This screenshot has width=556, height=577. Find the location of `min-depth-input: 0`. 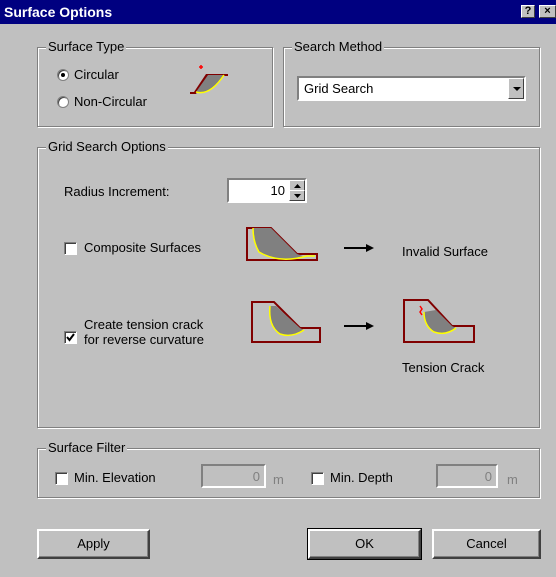

min-depth-input: 0 is located at coordinates (467, 476).